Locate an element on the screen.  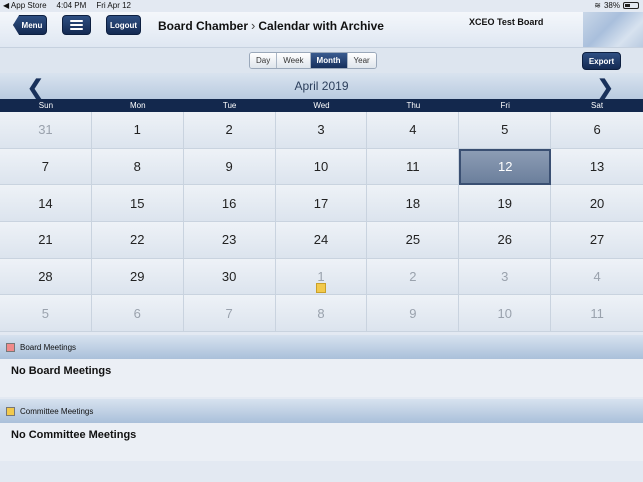
calendar-day: 29 is located at coordinates (137, 277).